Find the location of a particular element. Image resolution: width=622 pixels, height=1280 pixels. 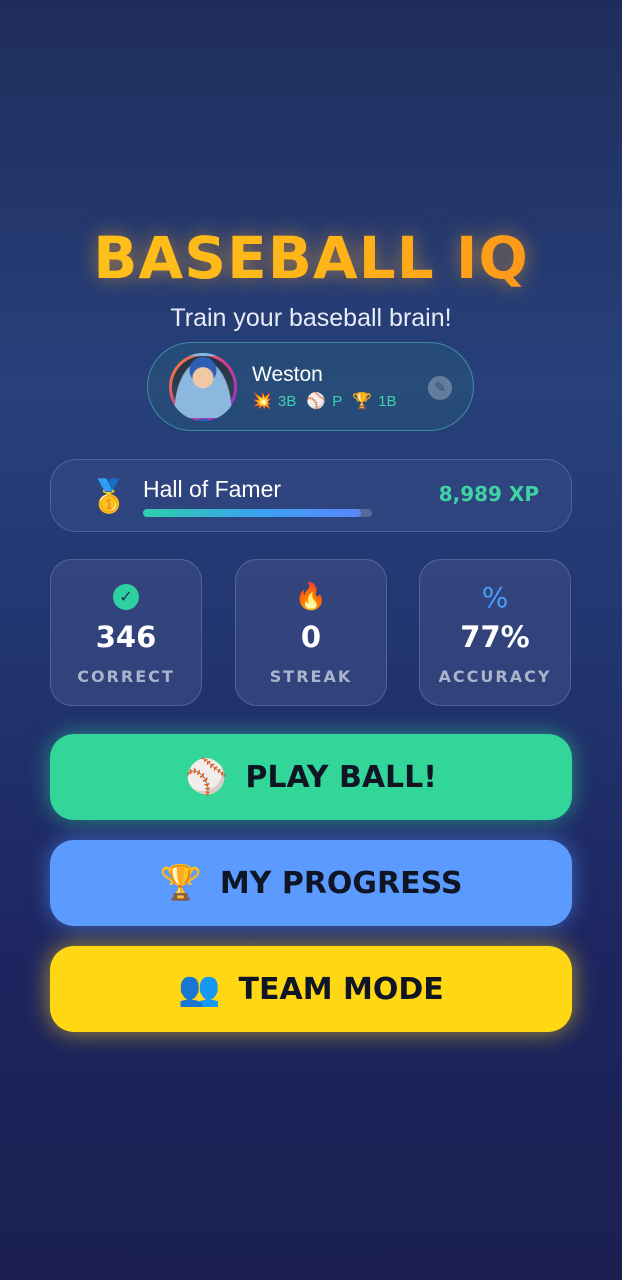

badge-third-base: 💥 3B is located at coordinates (274, 401).